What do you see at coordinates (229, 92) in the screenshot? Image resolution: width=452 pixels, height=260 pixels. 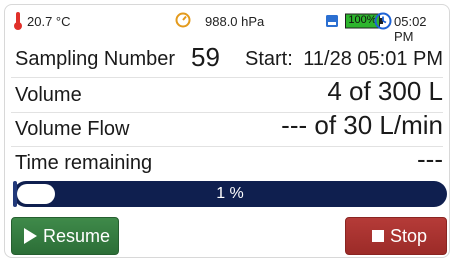 I see `volume-row: Volume 4 of 300 L` at bounding box center [229, 92].